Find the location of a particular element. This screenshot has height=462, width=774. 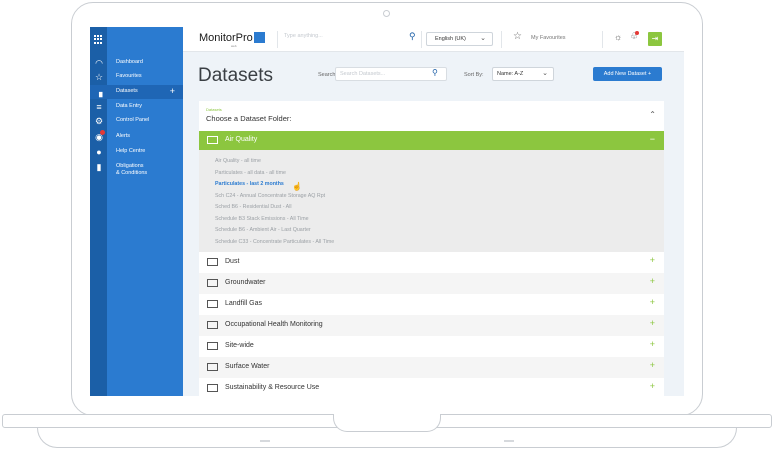

sidebar-item-label: Control Panel is located at coordinates (133, 120).